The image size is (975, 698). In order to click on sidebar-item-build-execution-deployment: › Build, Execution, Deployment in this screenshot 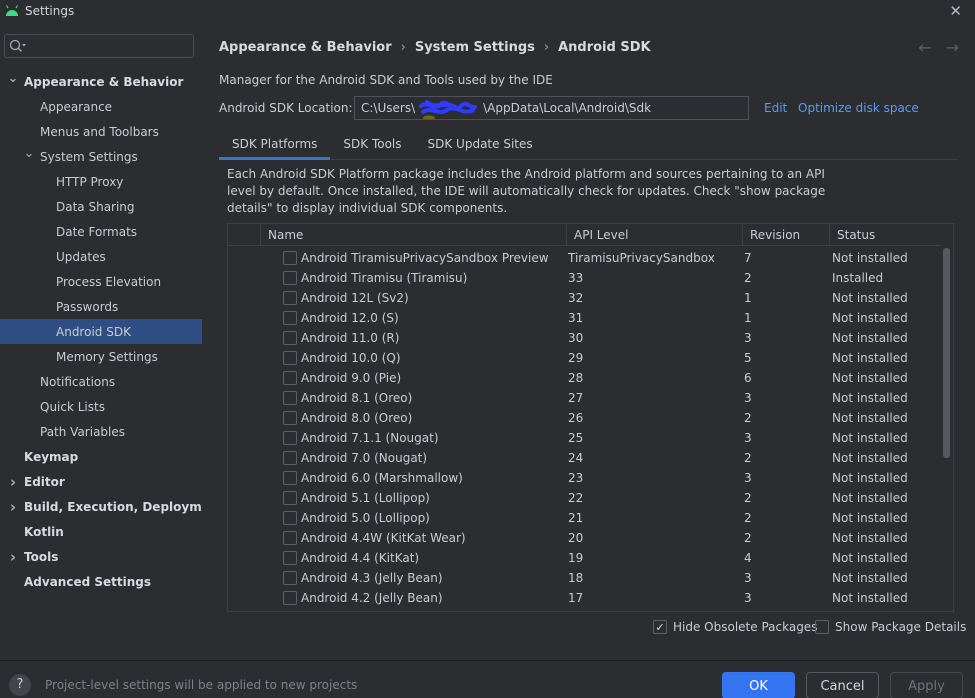, I will do `click(112, 506)`.